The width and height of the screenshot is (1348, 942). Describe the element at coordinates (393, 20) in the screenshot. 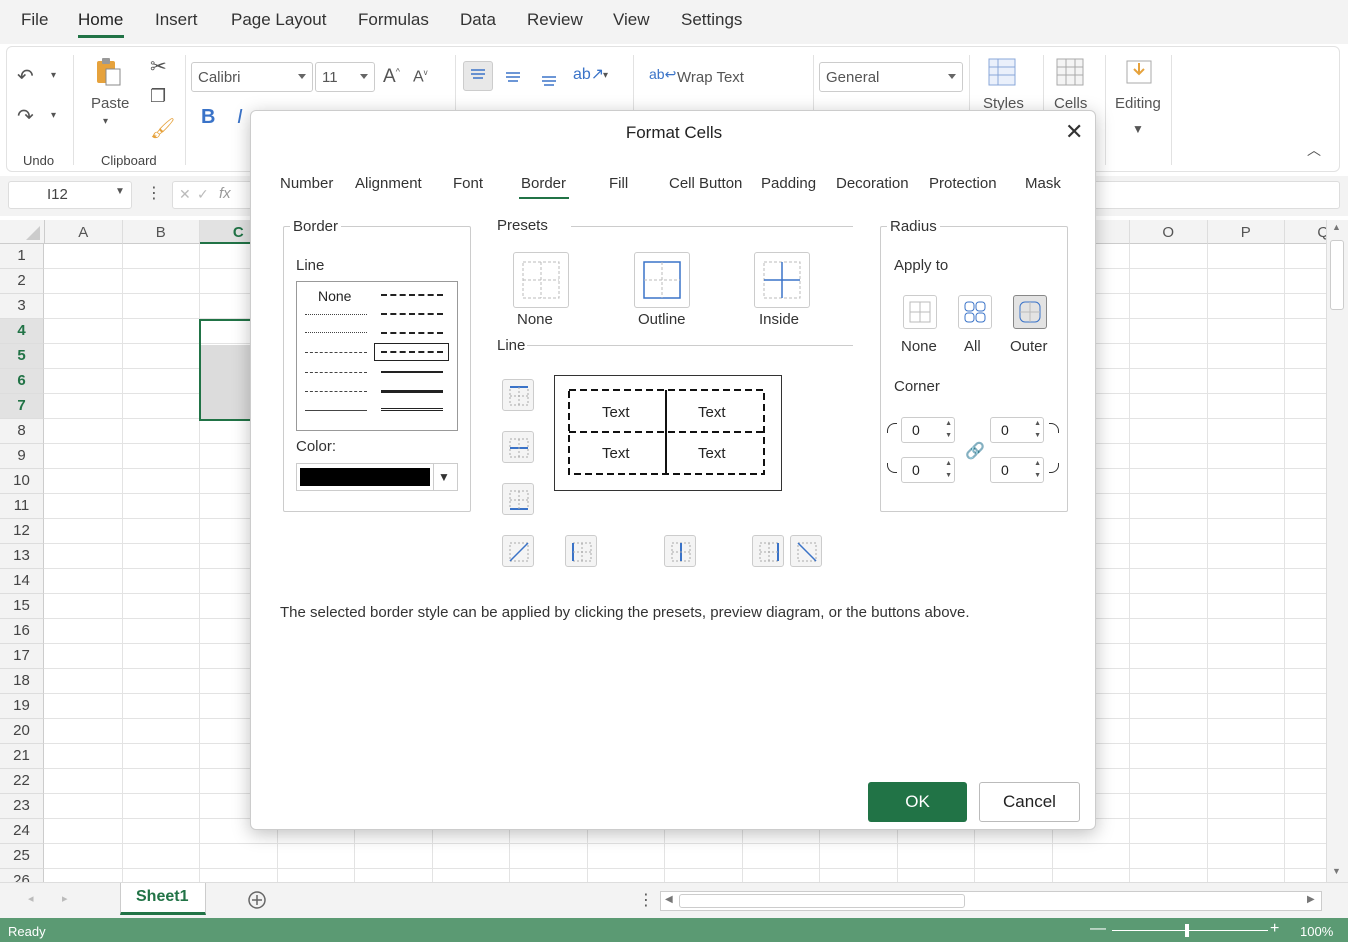

I see `menu-formulas: Formulas` at that location.